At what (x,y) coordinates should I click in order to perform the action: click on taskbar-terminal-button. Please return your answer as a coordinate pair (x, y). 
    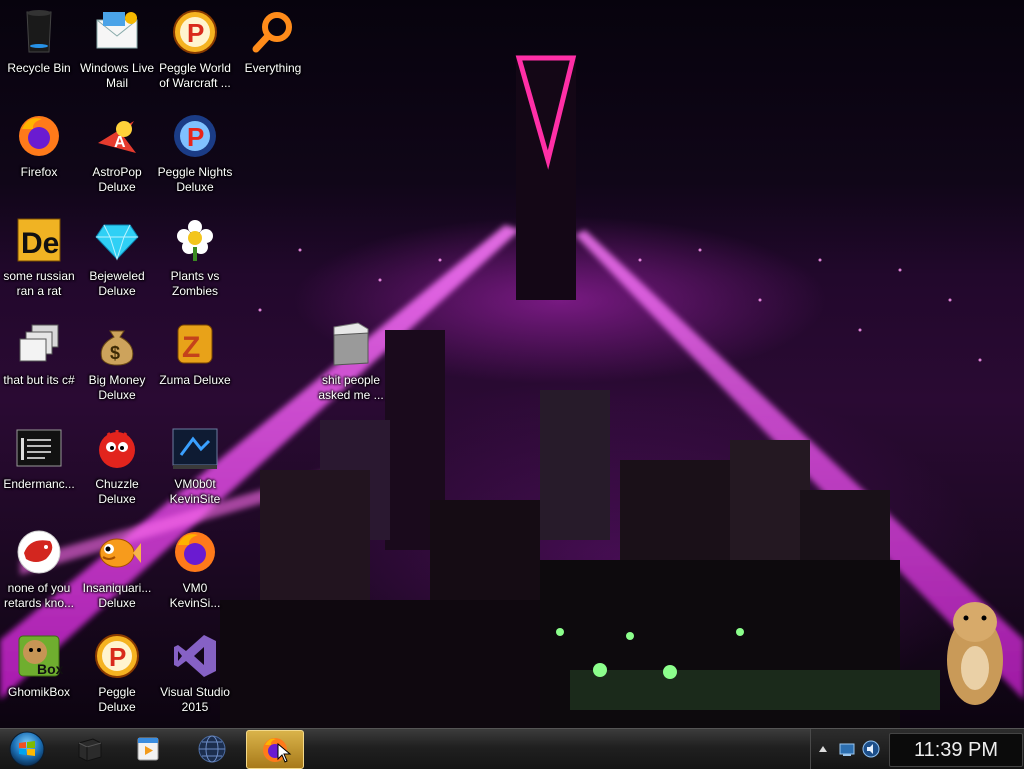
    Looking at the image, I should click on (90, 748).